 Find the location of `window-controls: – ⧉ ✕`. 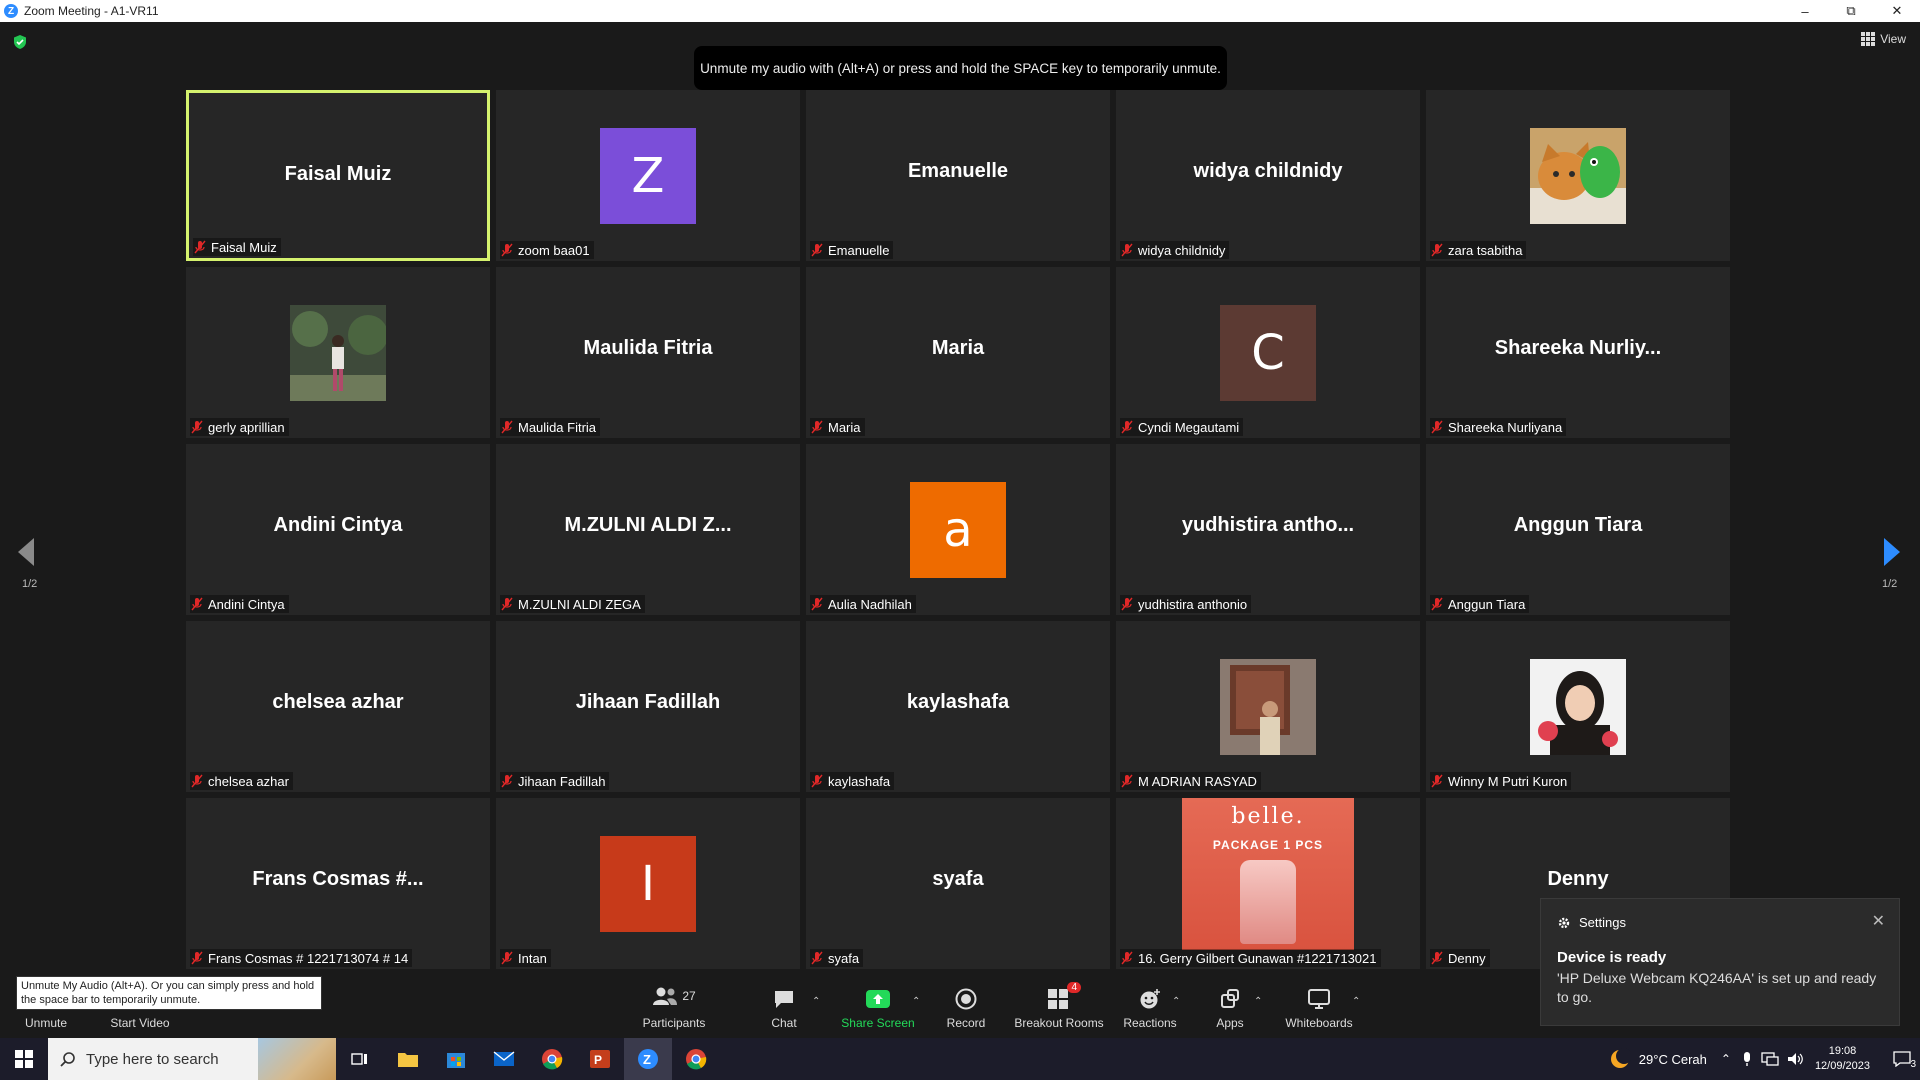

window-controls: – ⧉ ✕ is located at coordinates (1851, 11).